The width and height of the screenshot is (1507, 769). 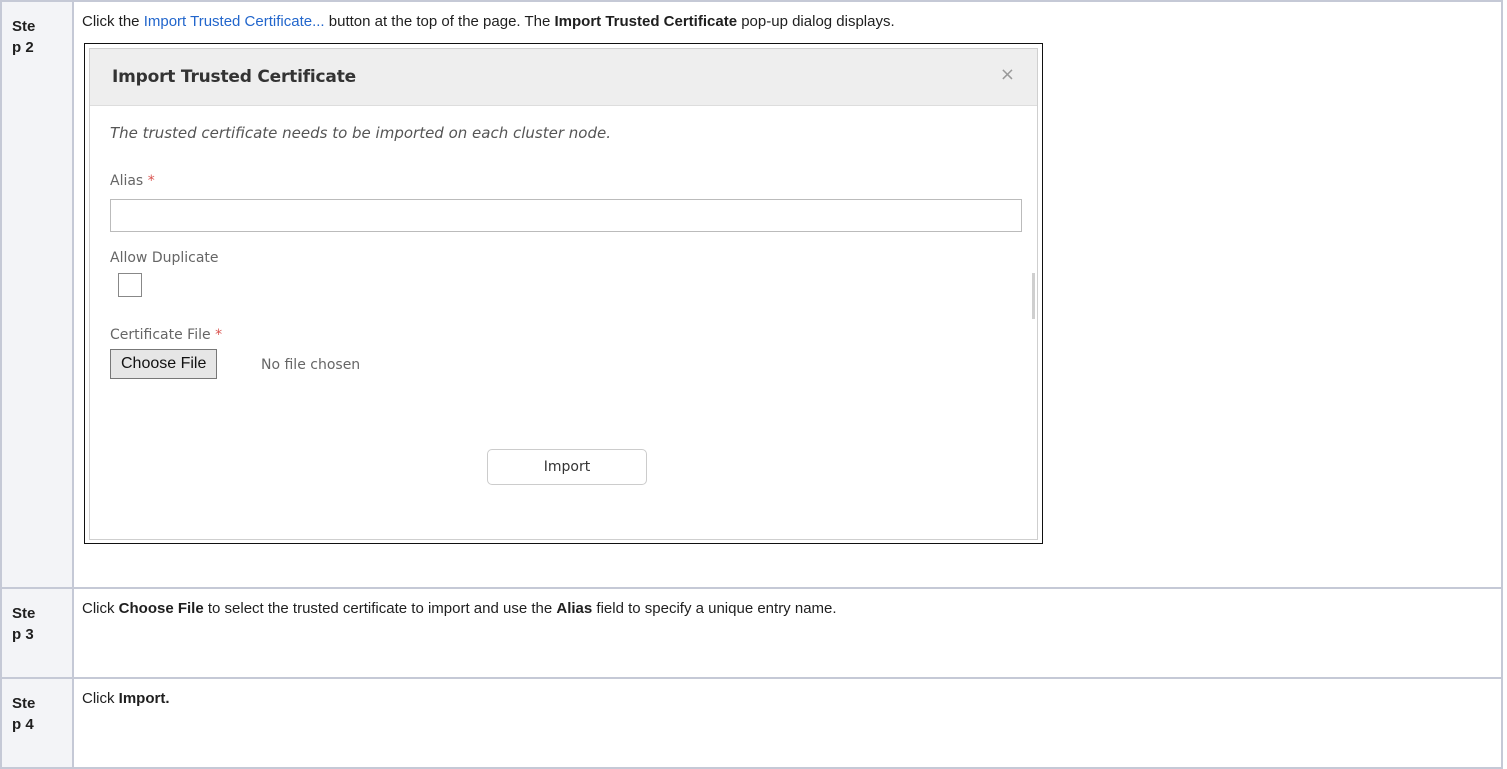 What do you see at coordinates (816, 21) in the screenshot?
I see `step-text-part: pop-up dialog displays.` at bounding box center [816, 21].